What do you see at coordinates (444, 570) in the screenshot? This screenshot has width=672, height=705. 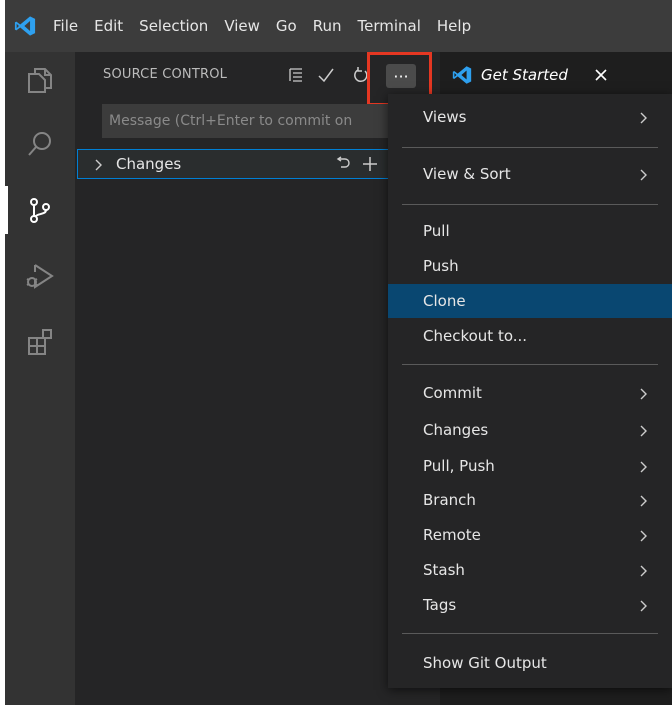 I see `menu-item-label: Stash` at bounding box center [444, 570].